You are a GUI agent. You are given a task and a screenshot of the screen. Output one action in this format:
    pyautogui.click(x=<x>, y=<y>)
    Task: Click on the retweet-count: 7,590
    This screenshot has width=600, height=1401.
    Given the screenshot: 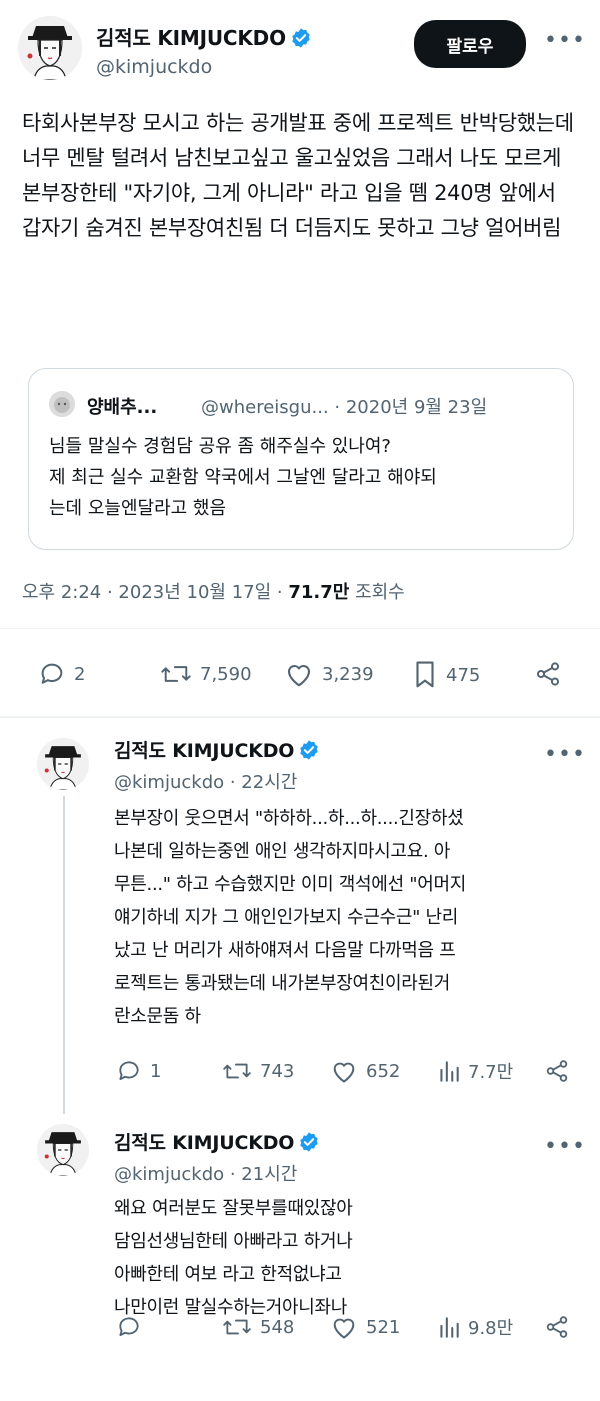 What is the action you would take?
    pyautogui.click(x=226, y=674)
    